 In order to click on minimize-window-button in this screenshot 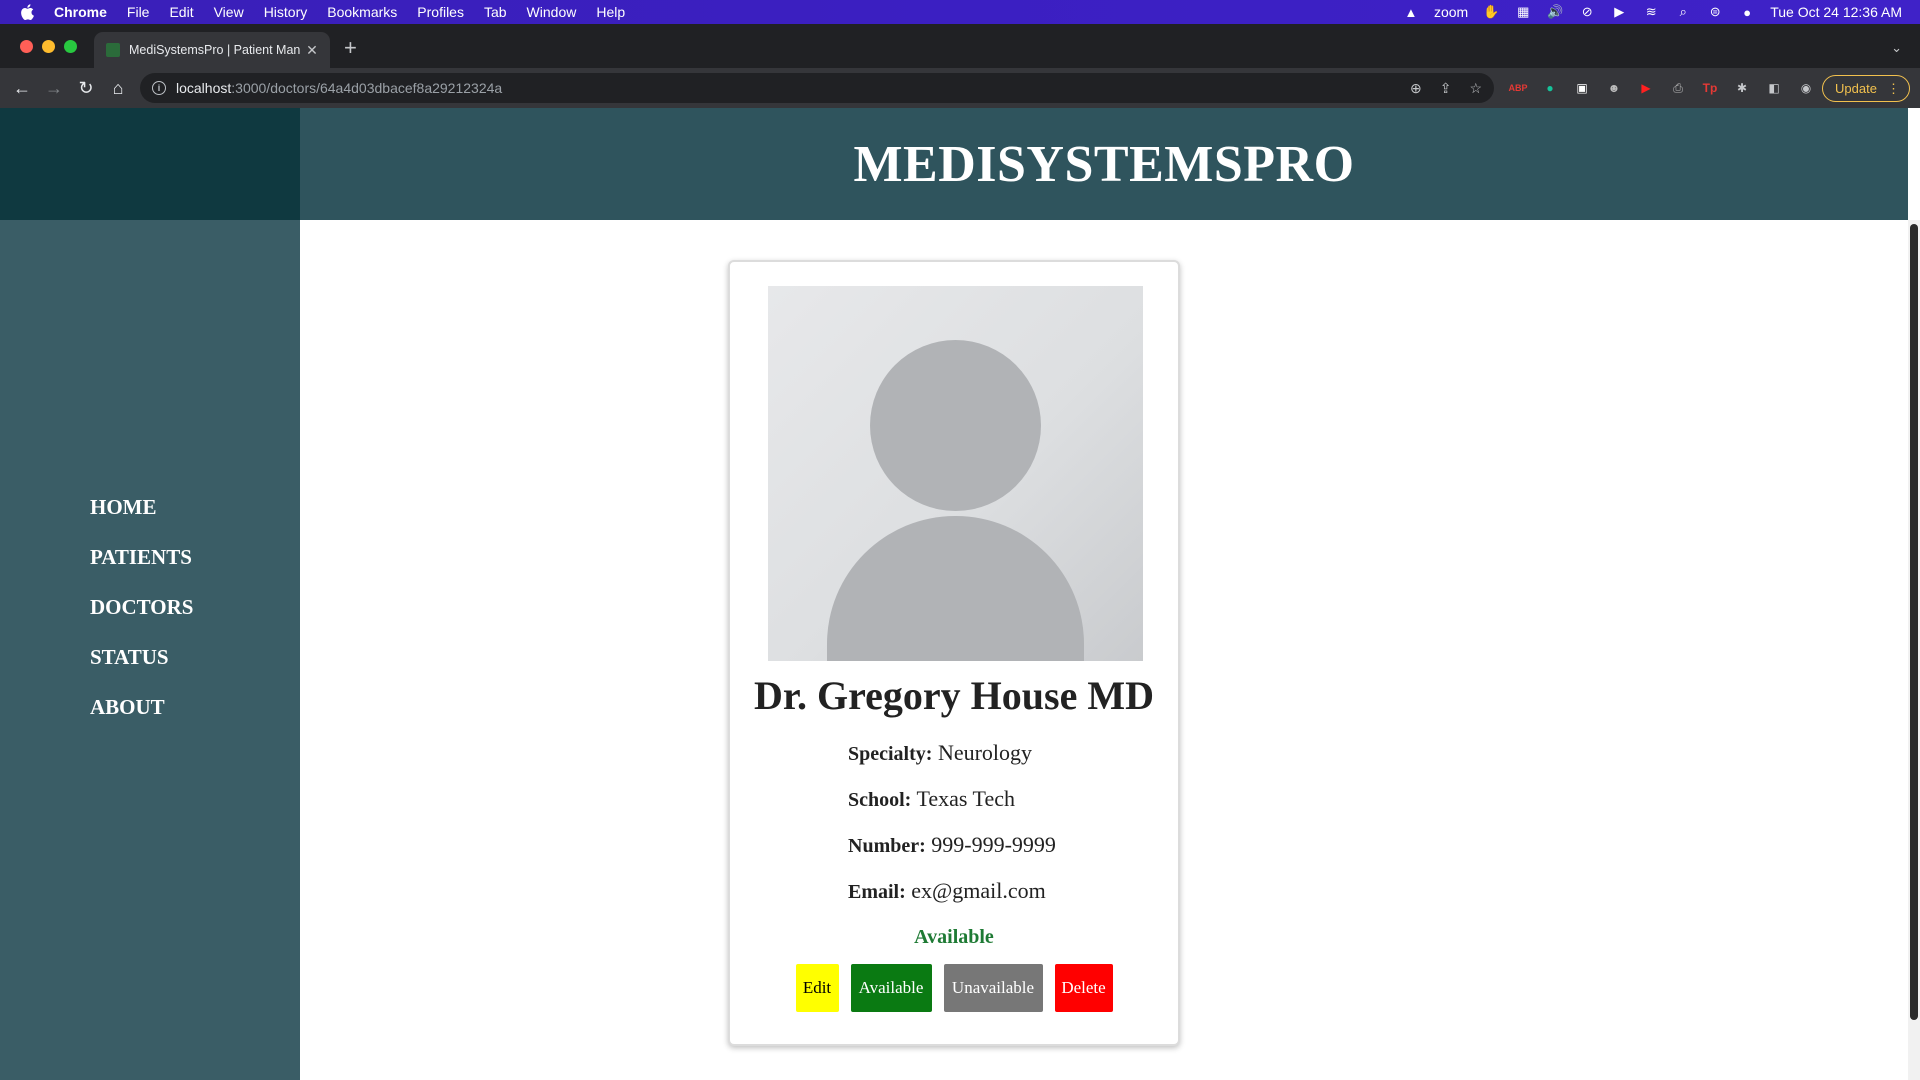, I will do `click(48, 46)`.